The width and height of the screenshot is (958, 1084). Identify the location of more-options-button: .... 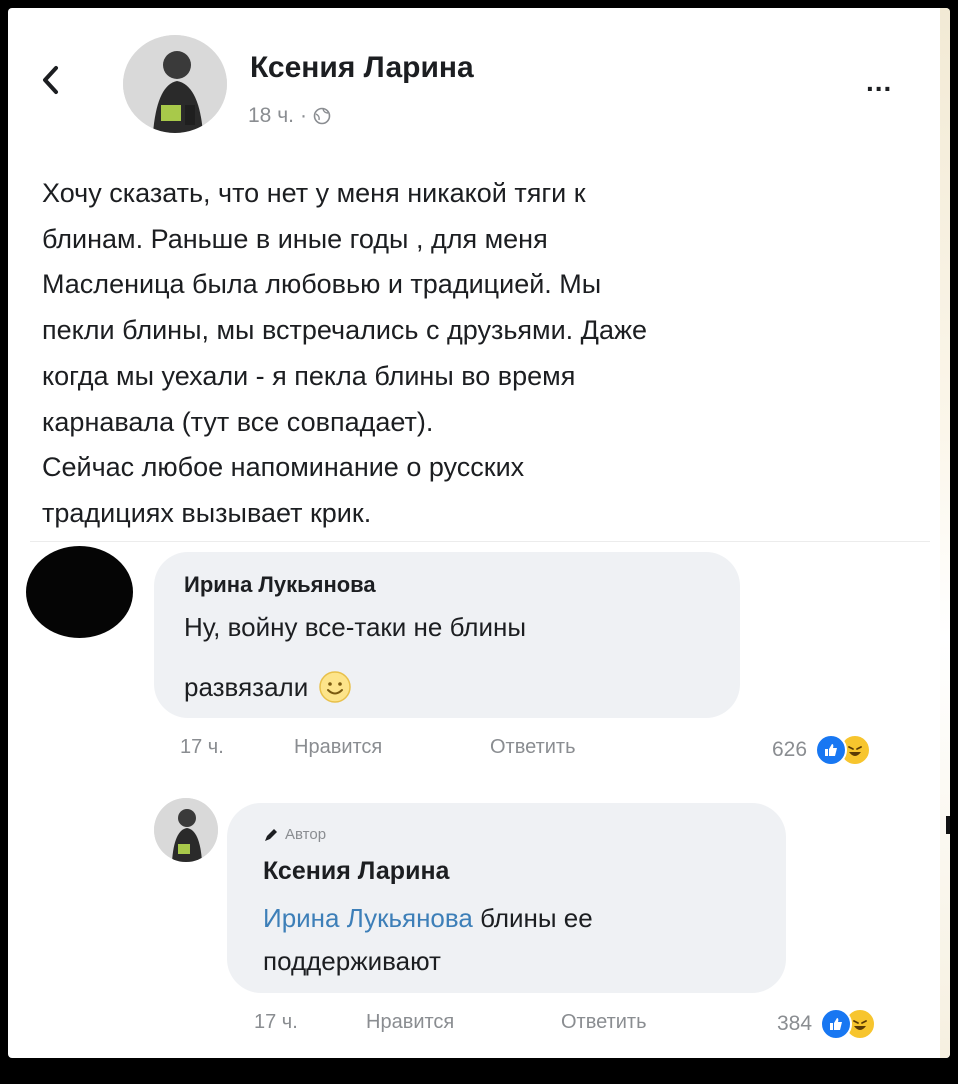
(879, 82).